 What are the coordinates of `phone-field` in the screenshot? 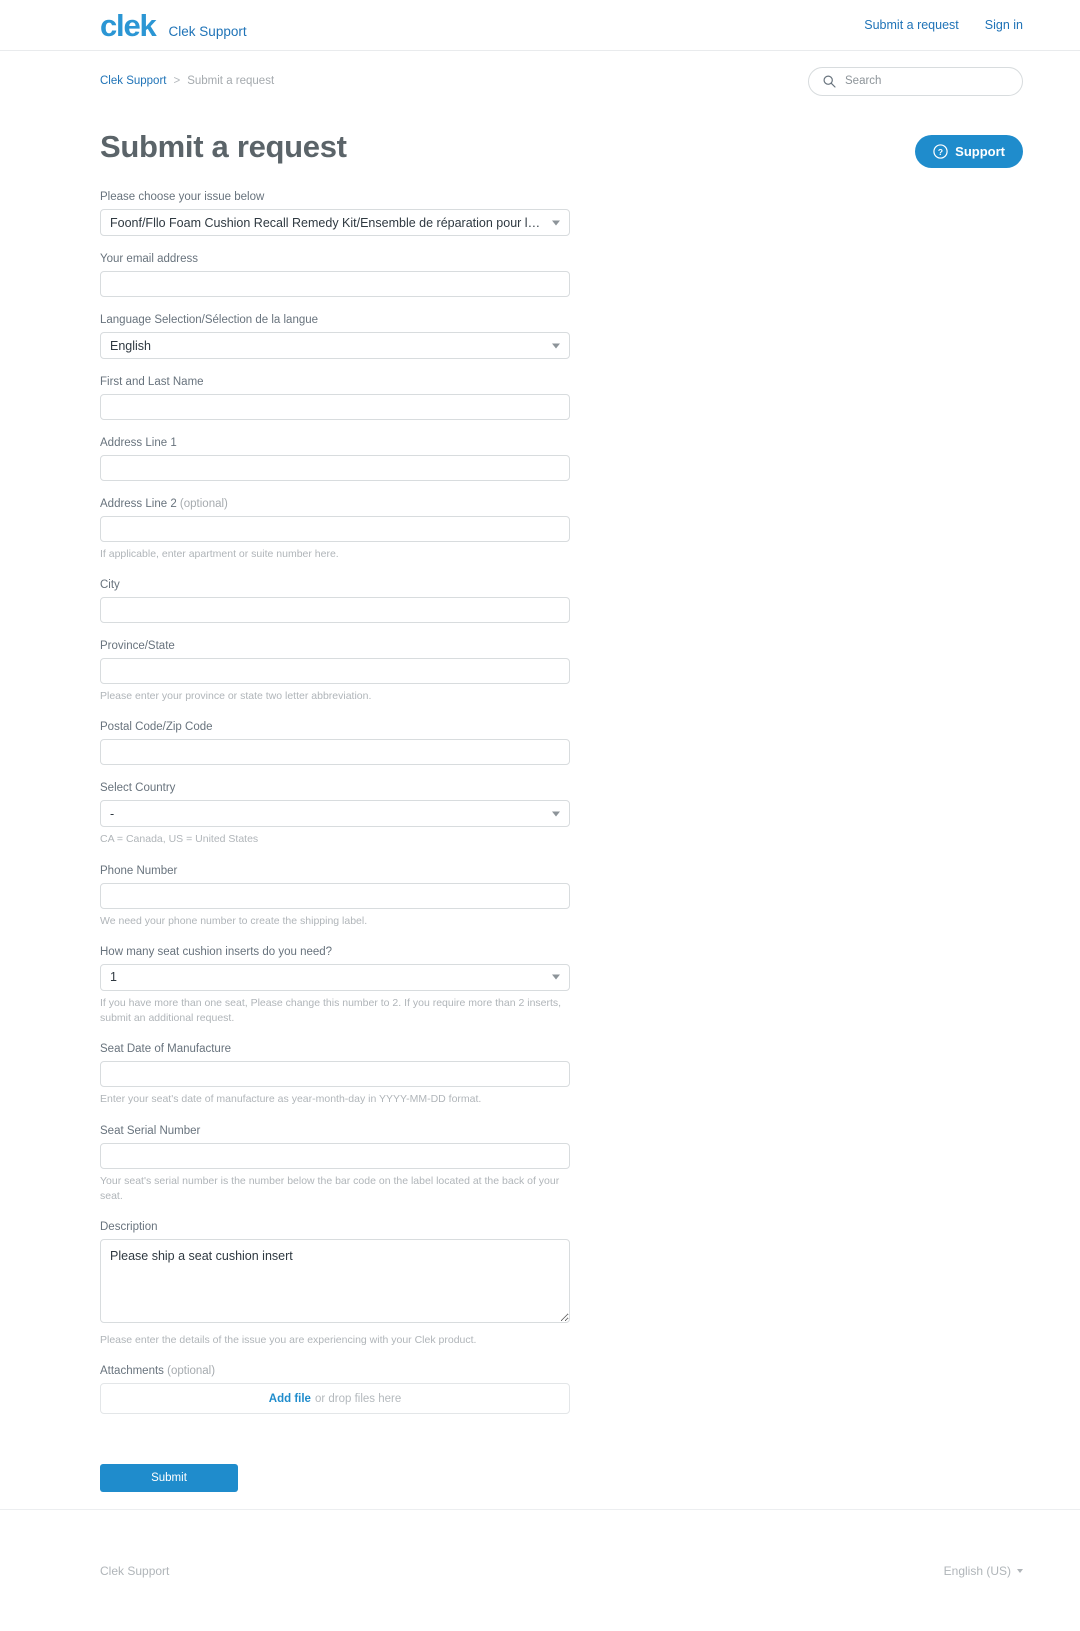 It's located at (335, 895).